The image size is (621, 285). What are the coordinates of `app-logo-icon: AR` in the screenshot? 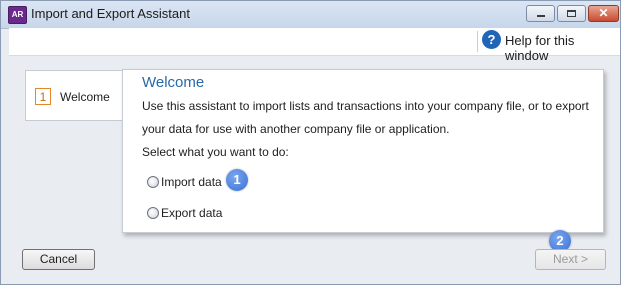 It's located at (17, 15).